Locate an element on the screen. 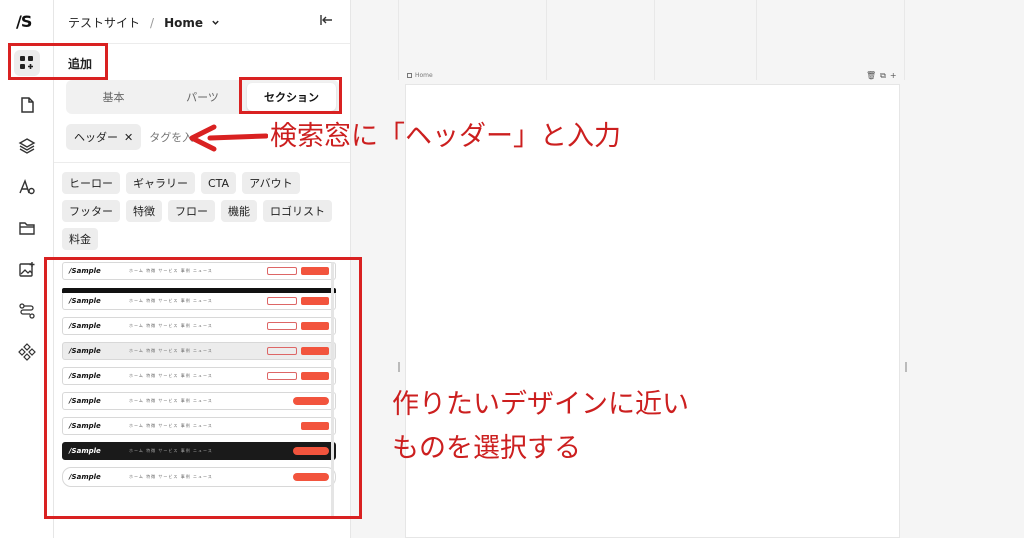  search-instruction: 検索窓に「ヘッダー」と入力 is located at coordinates (445, 136).